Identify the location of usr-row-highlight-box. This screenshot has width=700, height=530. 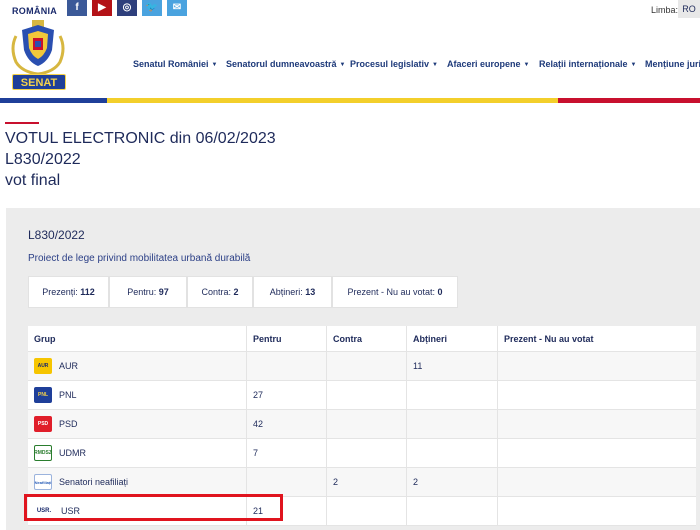
(153, 507).